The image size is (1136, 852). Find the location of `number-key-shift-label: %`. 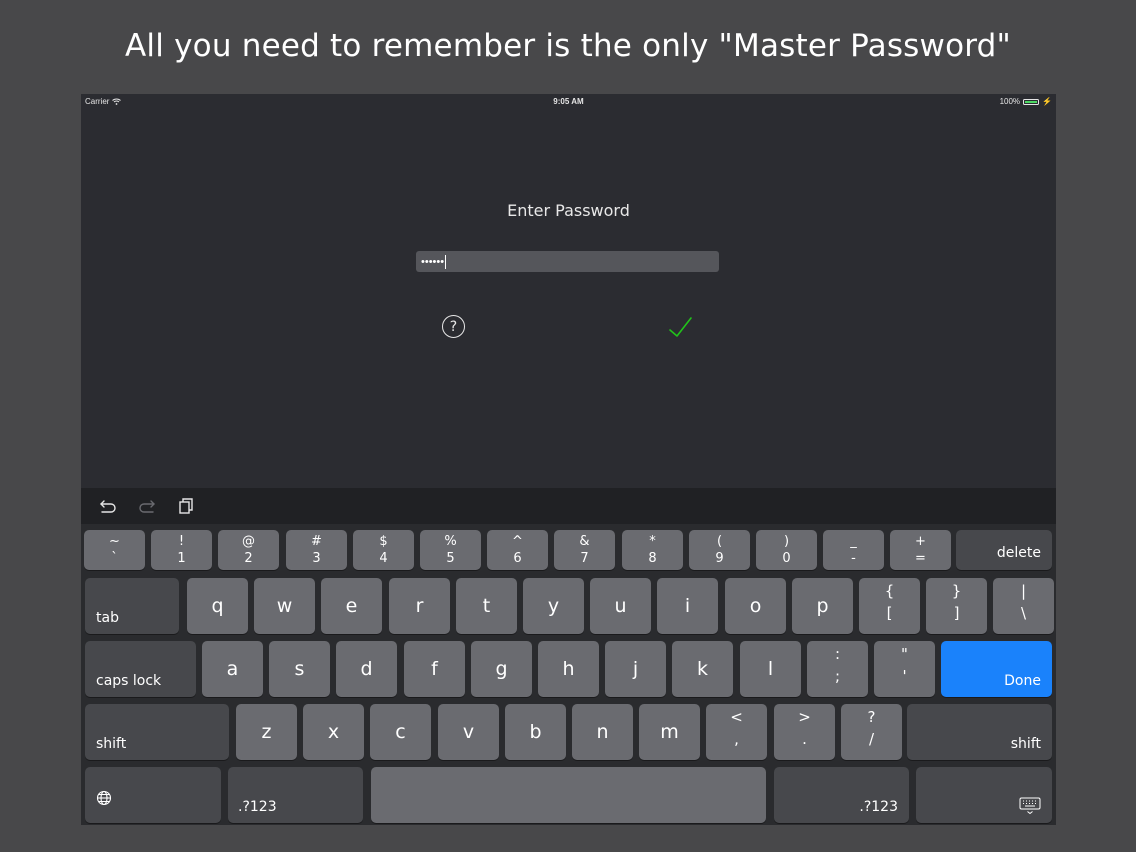

number-key-shift-label: % is located at coordinates (450, 541).